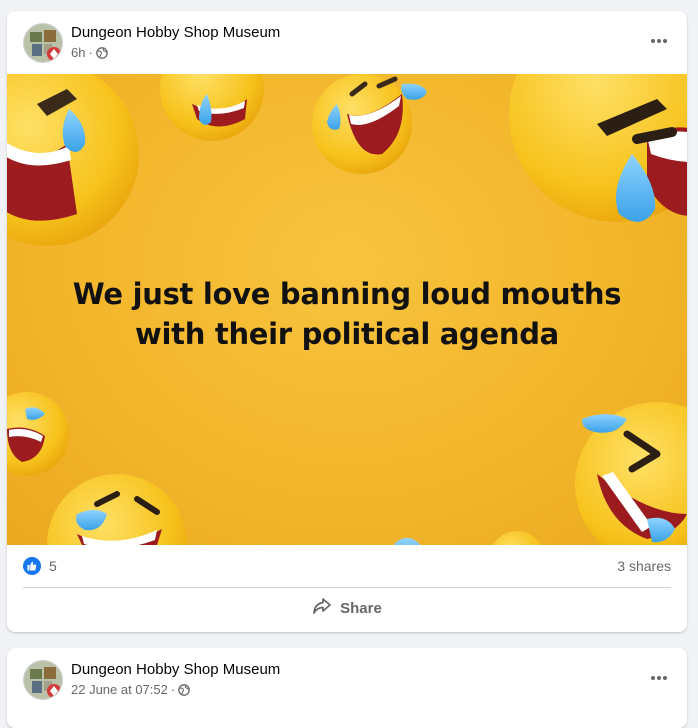  I want to click on emoji-top-center, so click(369, 124).